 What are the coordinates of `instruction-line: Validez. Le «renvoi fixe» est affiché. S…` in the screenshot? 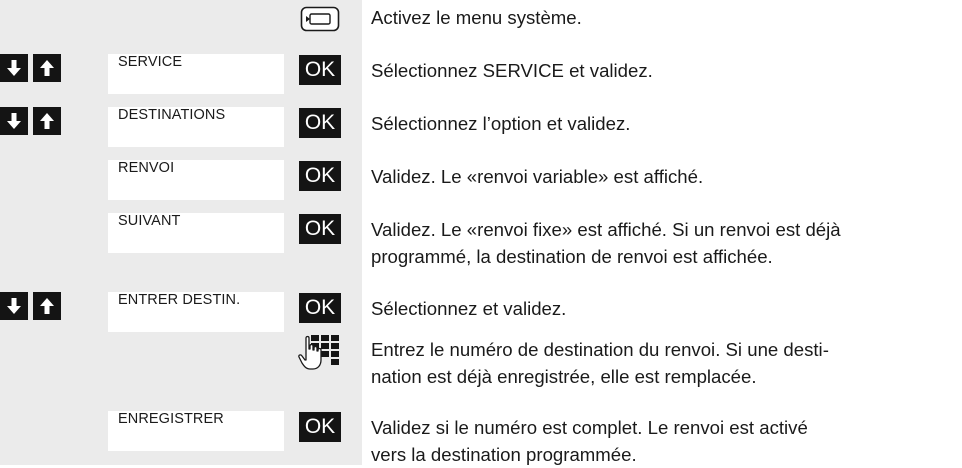 It's located at (606, 229).